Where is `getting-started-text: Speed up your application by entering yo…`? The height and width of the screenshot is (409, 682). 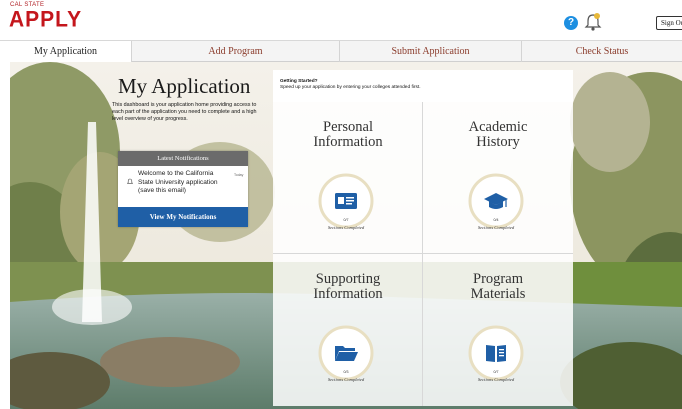 getting-started-text: Speed up your application by entering yo… is located at coordinates (350, 87).